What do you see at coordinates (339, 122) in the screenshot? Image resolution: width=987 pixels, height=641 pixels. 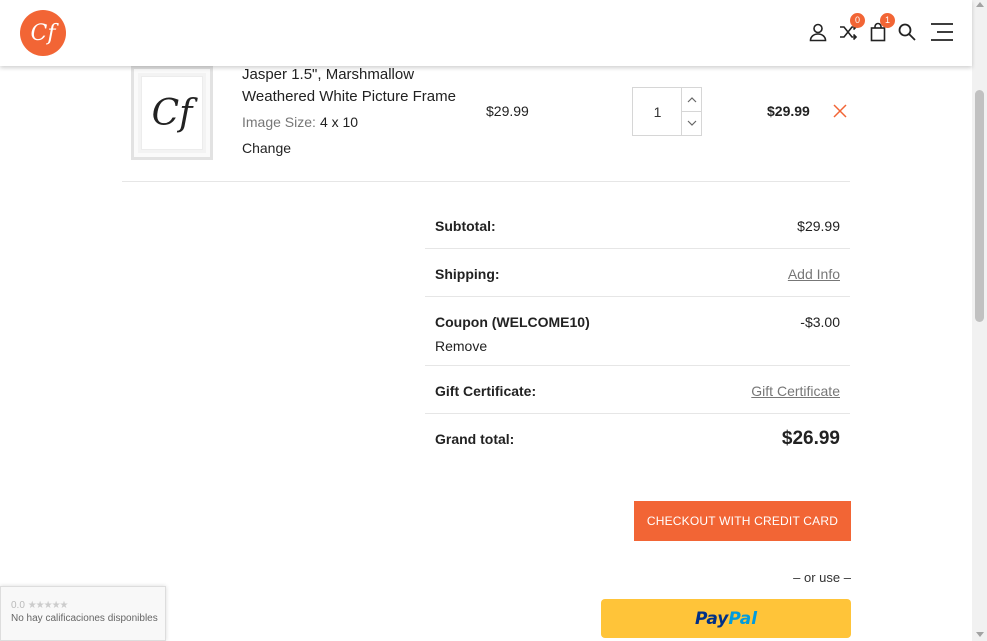 I see `image-size-value: 4 x 10` at bounding box center [339, 122].